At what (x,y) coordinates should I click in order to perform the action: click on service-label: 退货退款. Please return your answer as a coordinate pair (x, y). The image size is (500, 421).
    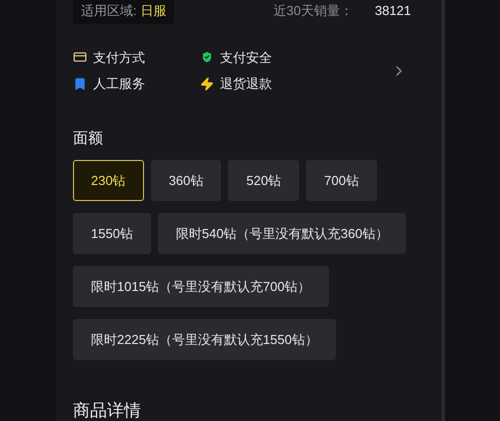
    Looking at the image, I should click on (246, 84).